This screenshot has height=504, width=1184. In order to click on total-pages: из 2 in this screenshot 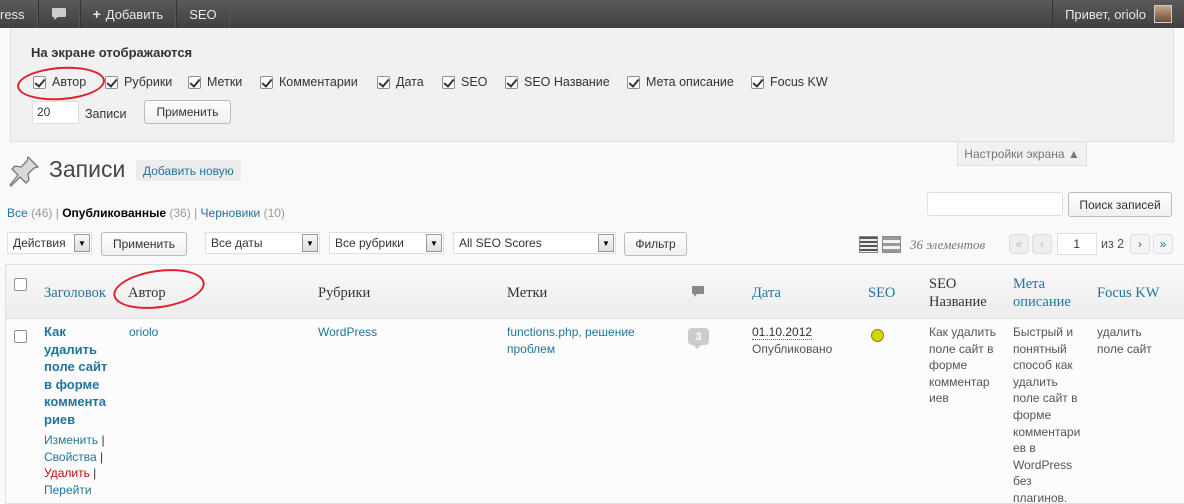, I will do `click(1113, 244)`.